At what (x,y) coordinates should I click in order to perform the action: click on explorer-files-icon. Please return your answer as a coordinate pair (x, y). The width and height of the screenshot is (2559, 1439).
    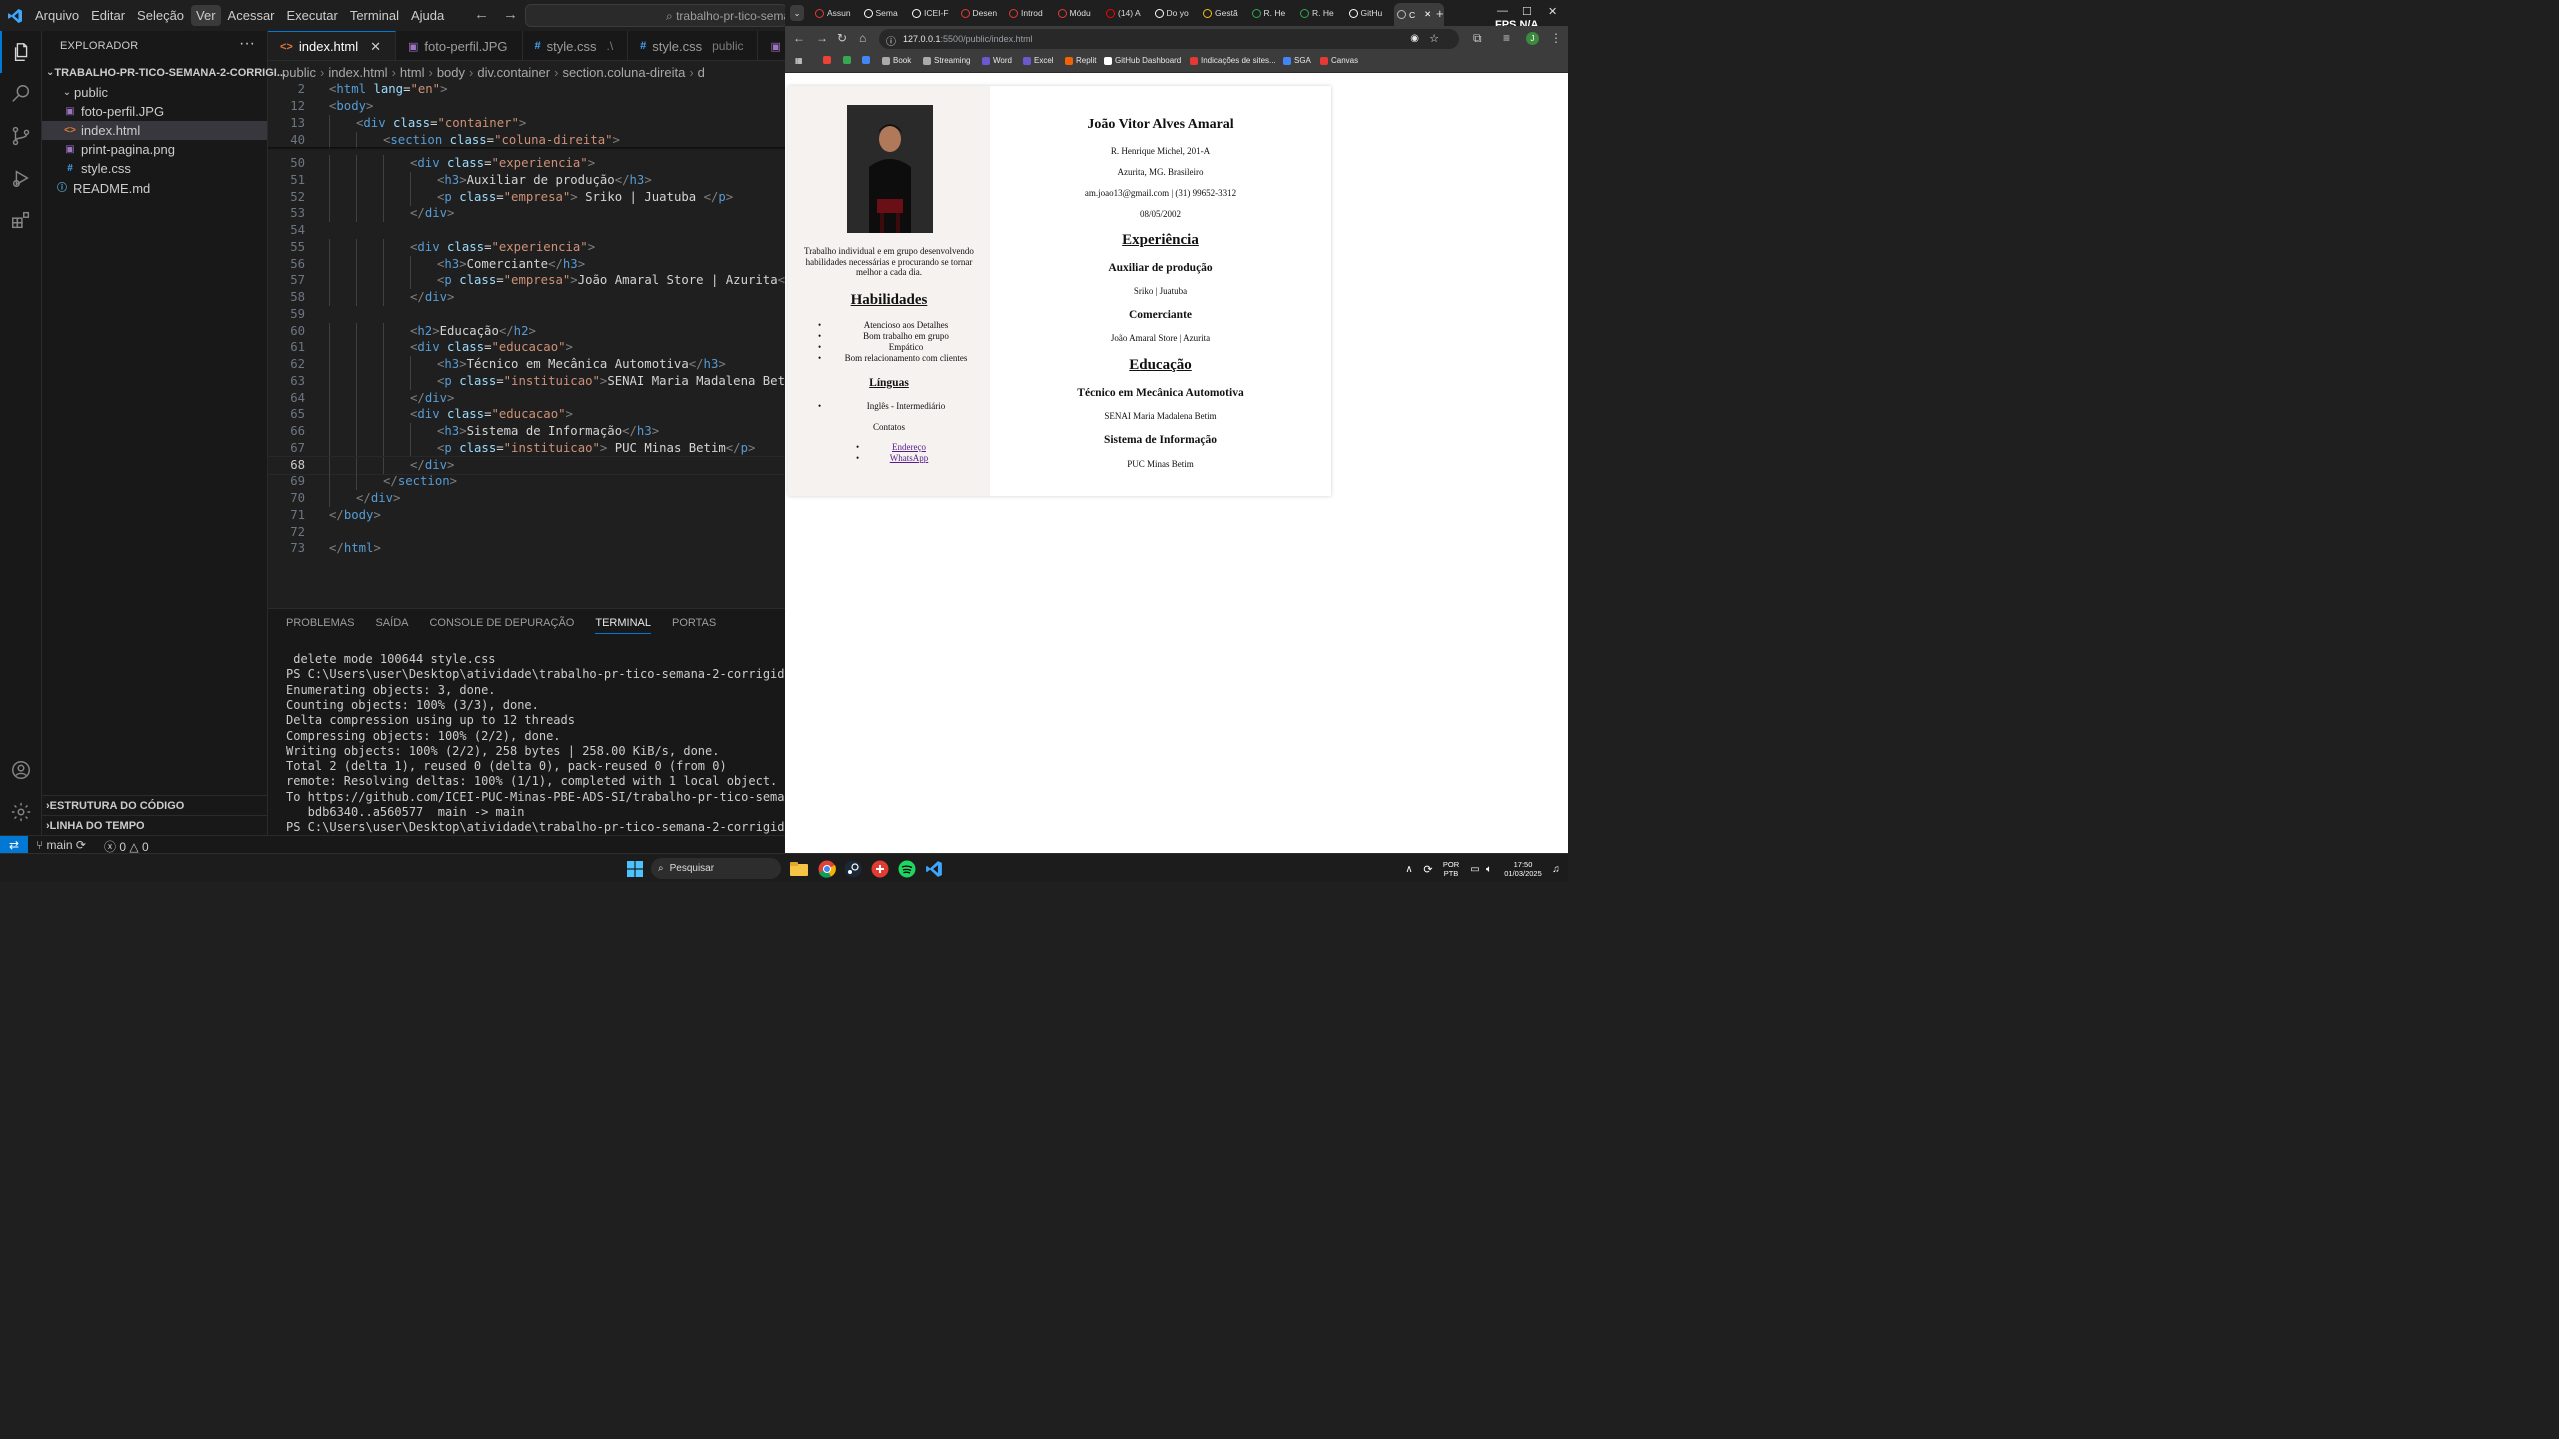
    Looking at the image, I should click on (21, 52).